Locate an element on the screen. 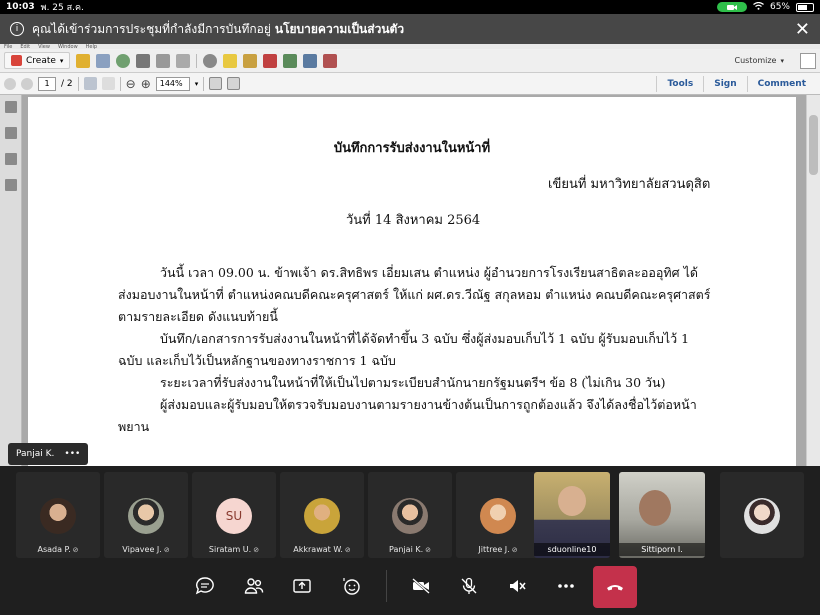 The image size is (820, 615). more-icon is located at coordinates (566, 586).